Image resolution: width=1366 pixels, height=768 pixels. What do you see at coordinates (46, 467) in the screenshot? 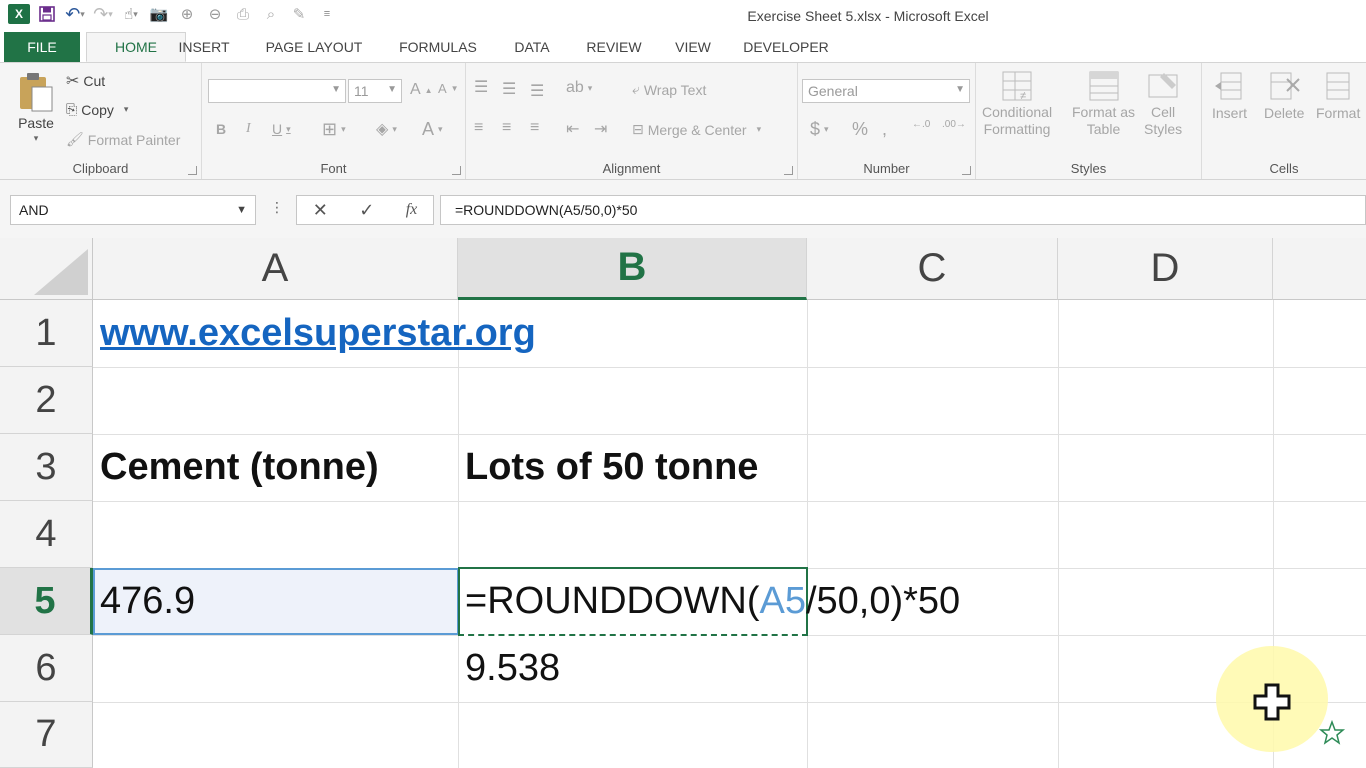
I see `row-header-3: 3` at bounding box center [46, 467].